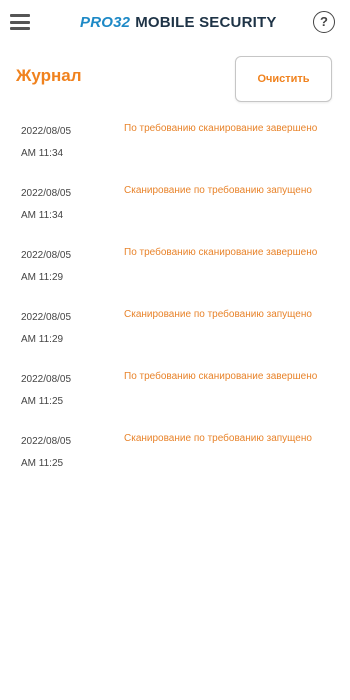 Image resolution: width=350 pixels, height=700 pixels. I want to click on brand-prefix: PRO32, so click(105, 22).